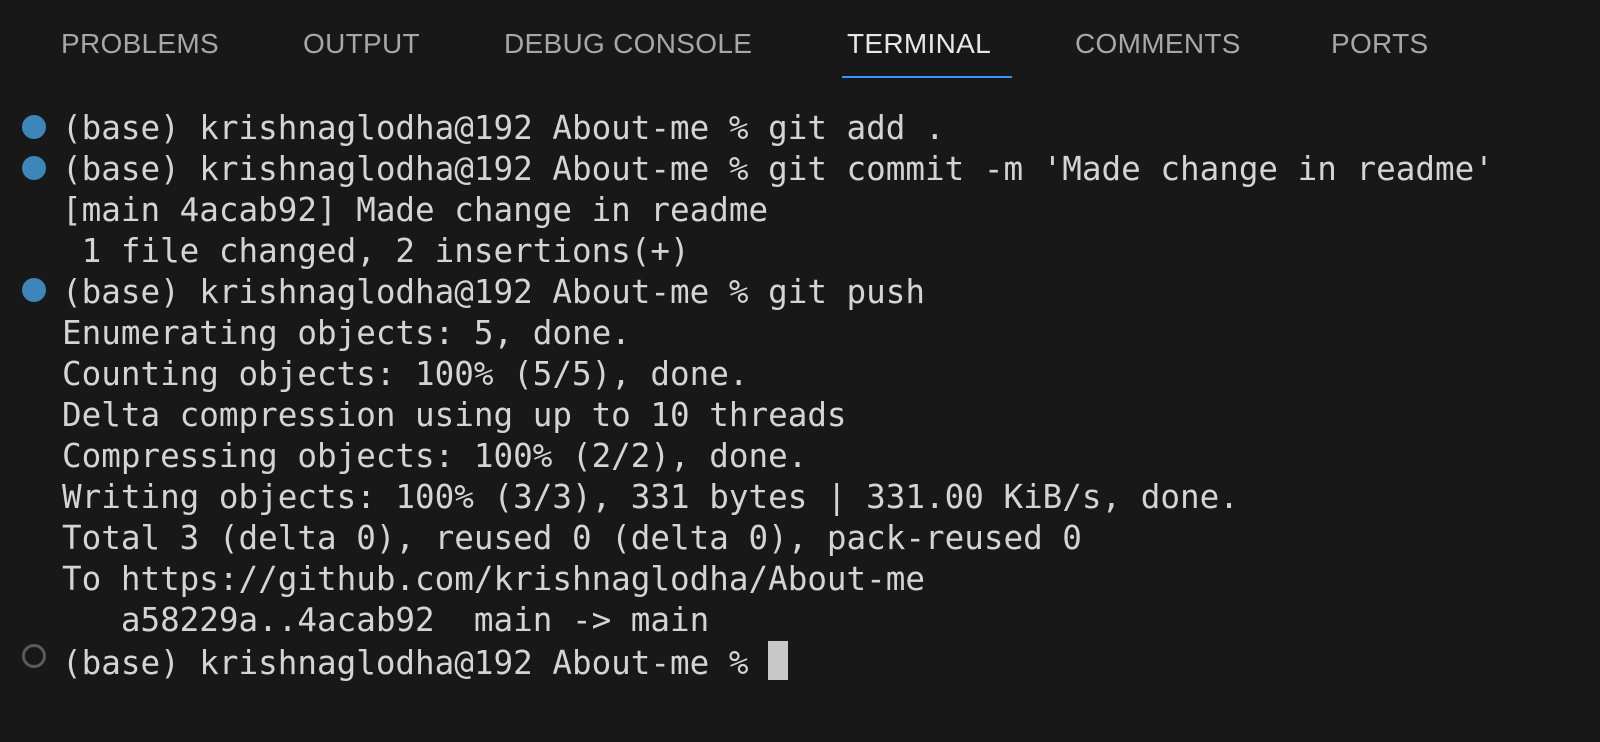  Describe the element at coordinates (1158, 54) in the screenshot. I see `tab-comments: COMMENTS` at that location.